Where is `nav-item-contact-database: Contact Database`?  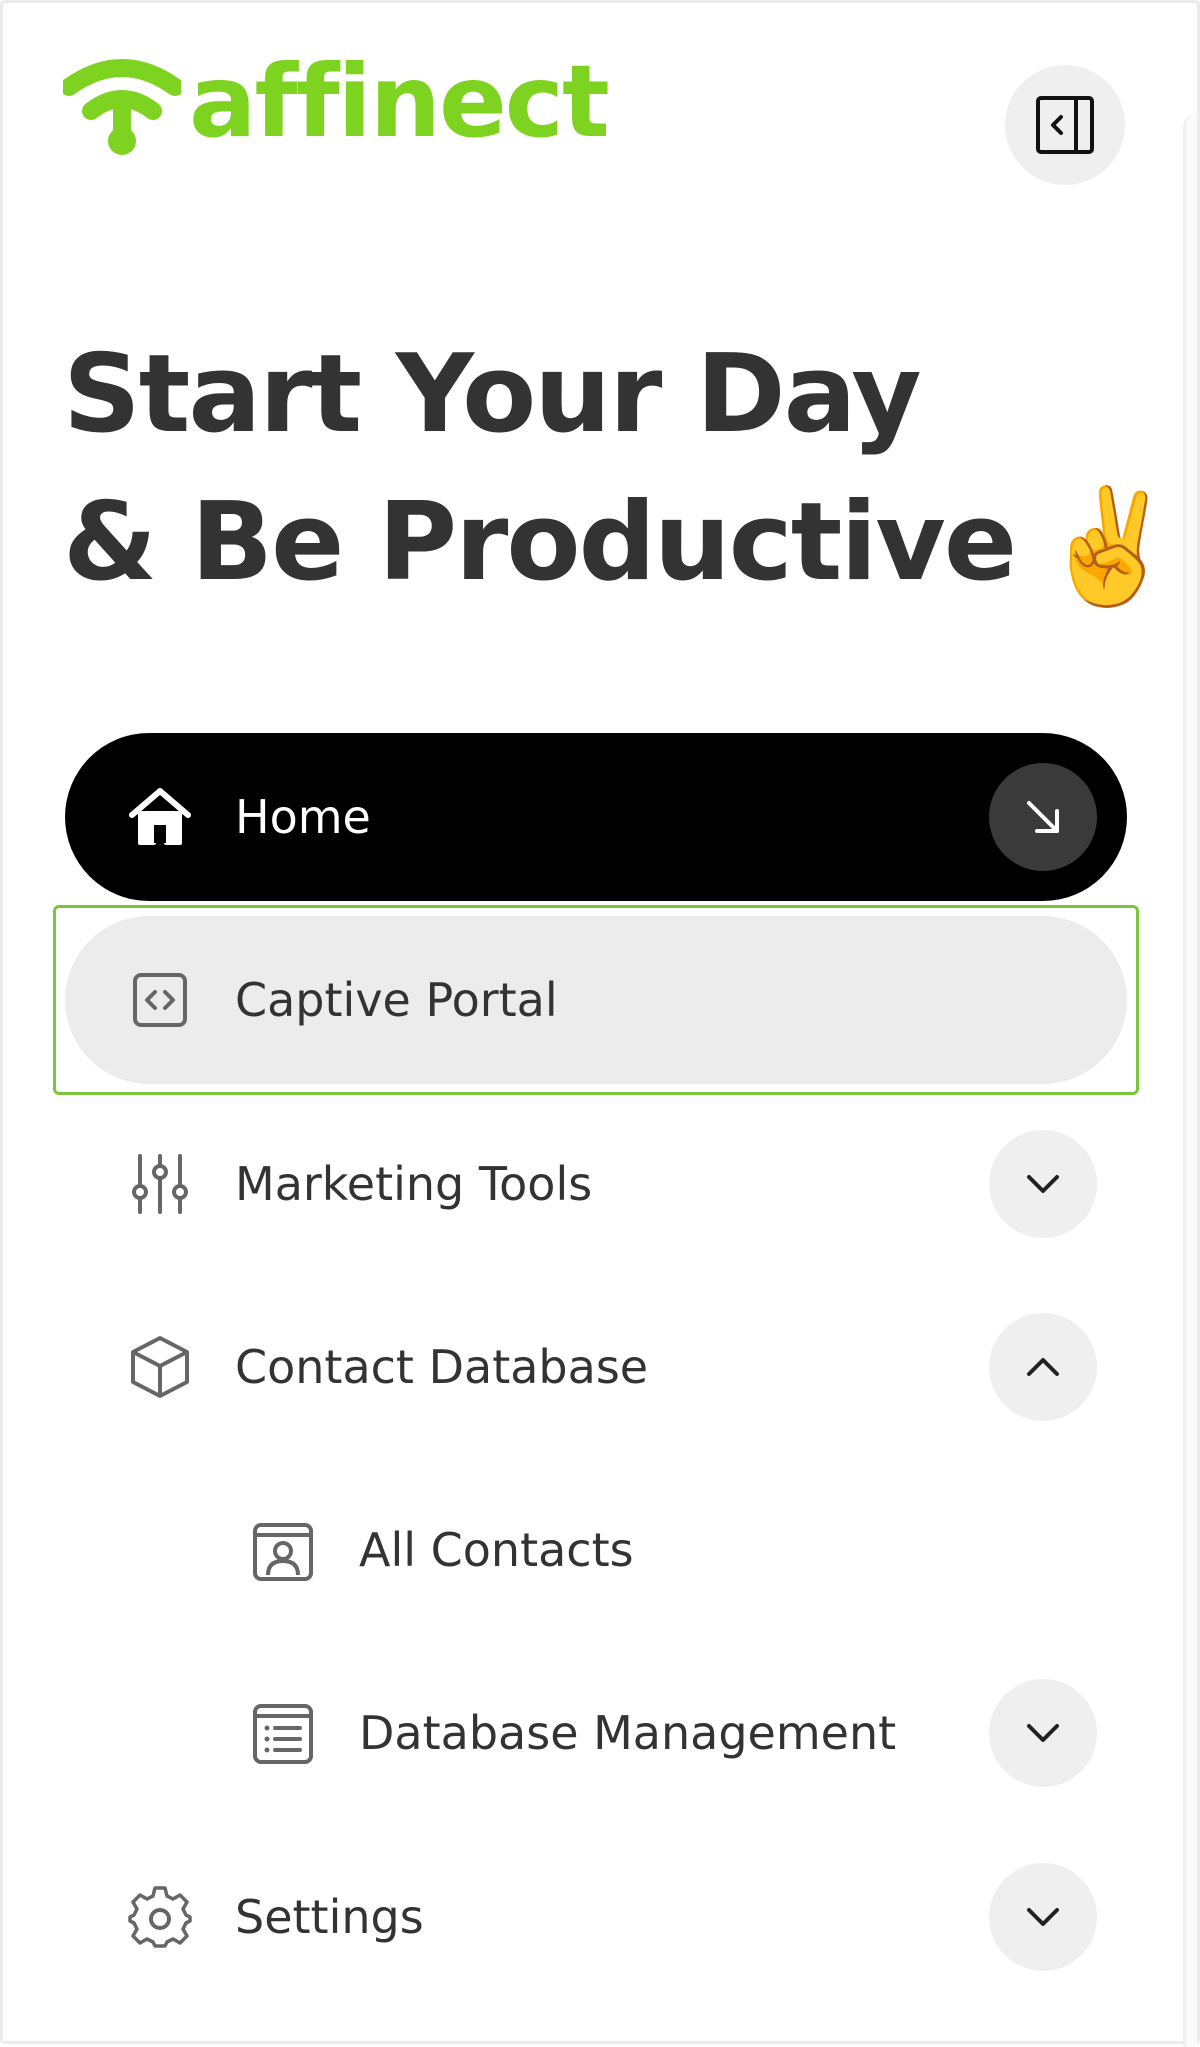 nav-item-contact-database: Contact Database is located at coordinates (596, 1367).